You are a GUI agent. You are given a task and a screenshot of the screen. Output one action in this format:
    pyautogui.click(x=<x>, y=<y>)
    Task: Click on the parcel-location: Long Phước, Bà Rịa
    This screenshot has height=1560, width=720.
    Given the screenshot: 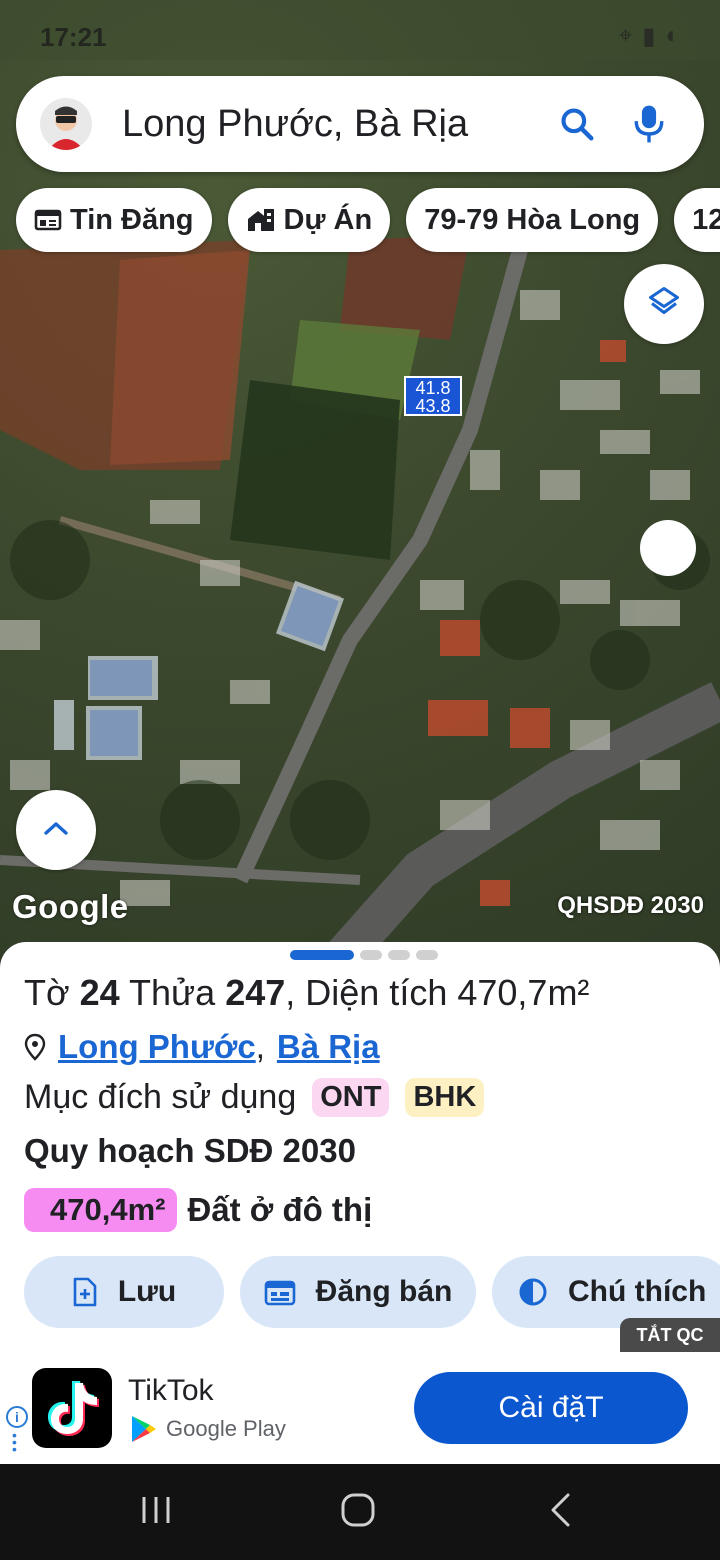 What is the action you would take?
    pyautogui.click(x=202, y=1047)
    